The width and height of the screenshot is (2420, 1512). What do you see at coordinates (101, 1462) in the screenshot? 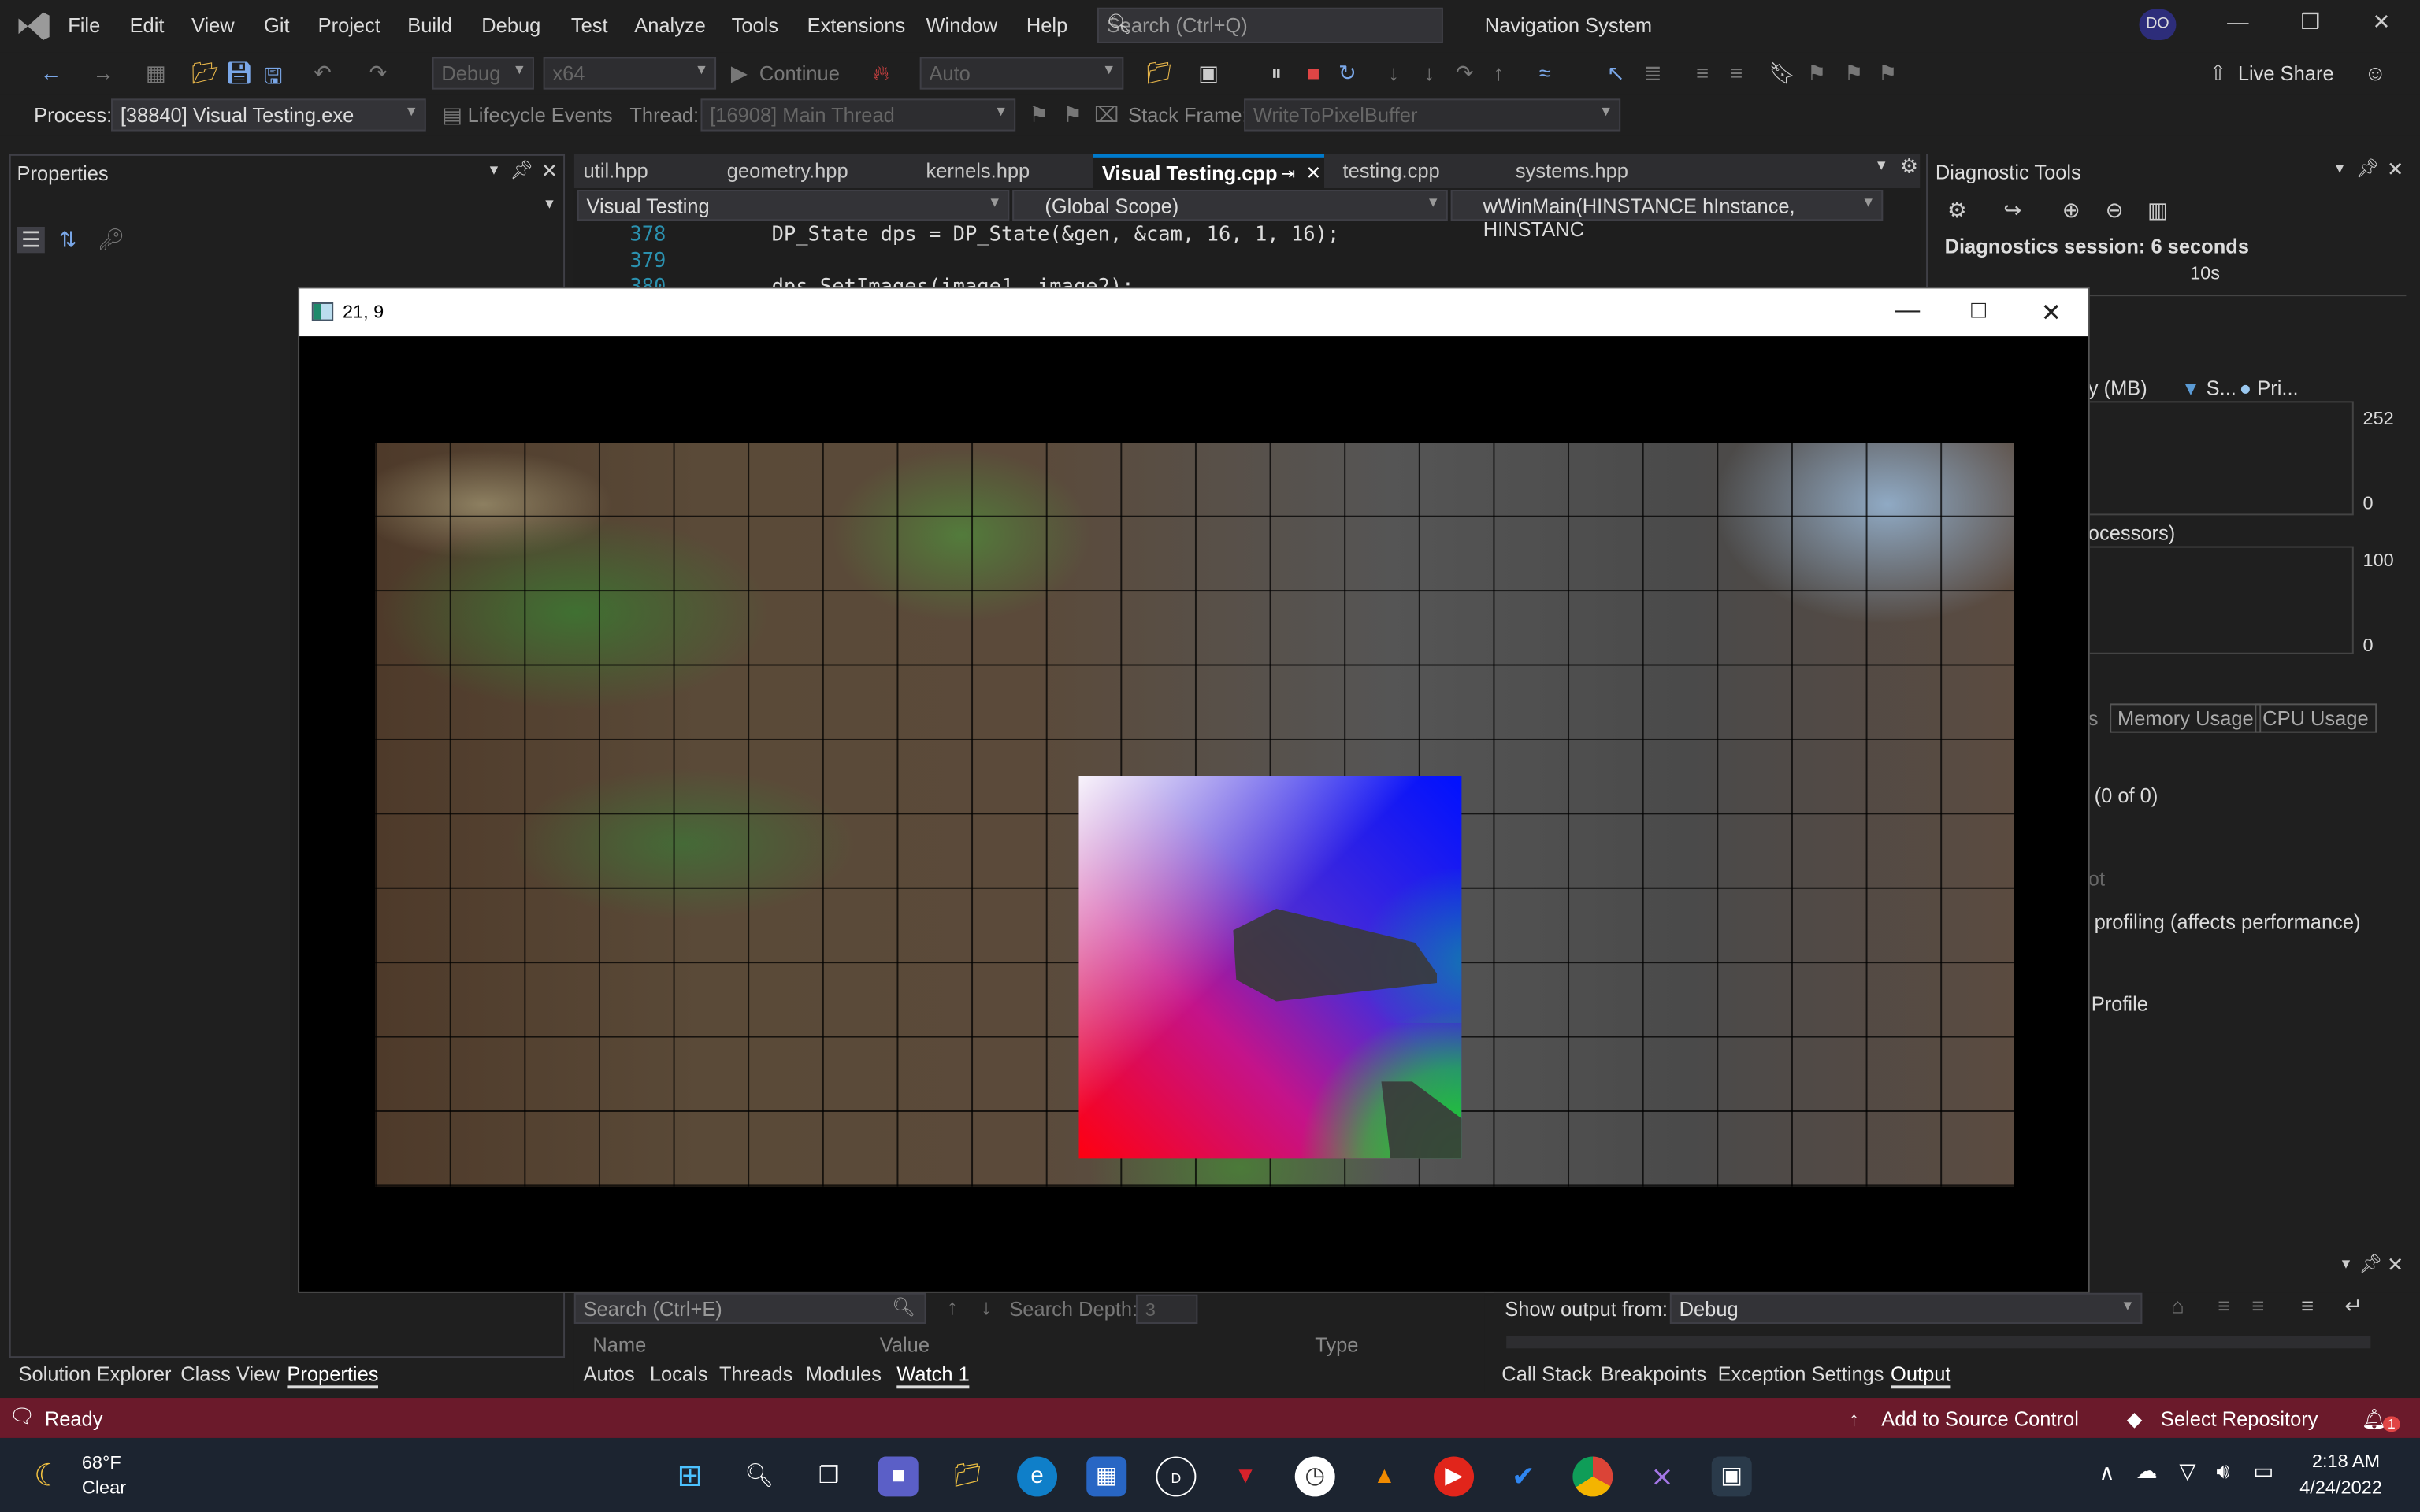
I see `weather-temp: 68°F` at bounding box center [101, 1462].